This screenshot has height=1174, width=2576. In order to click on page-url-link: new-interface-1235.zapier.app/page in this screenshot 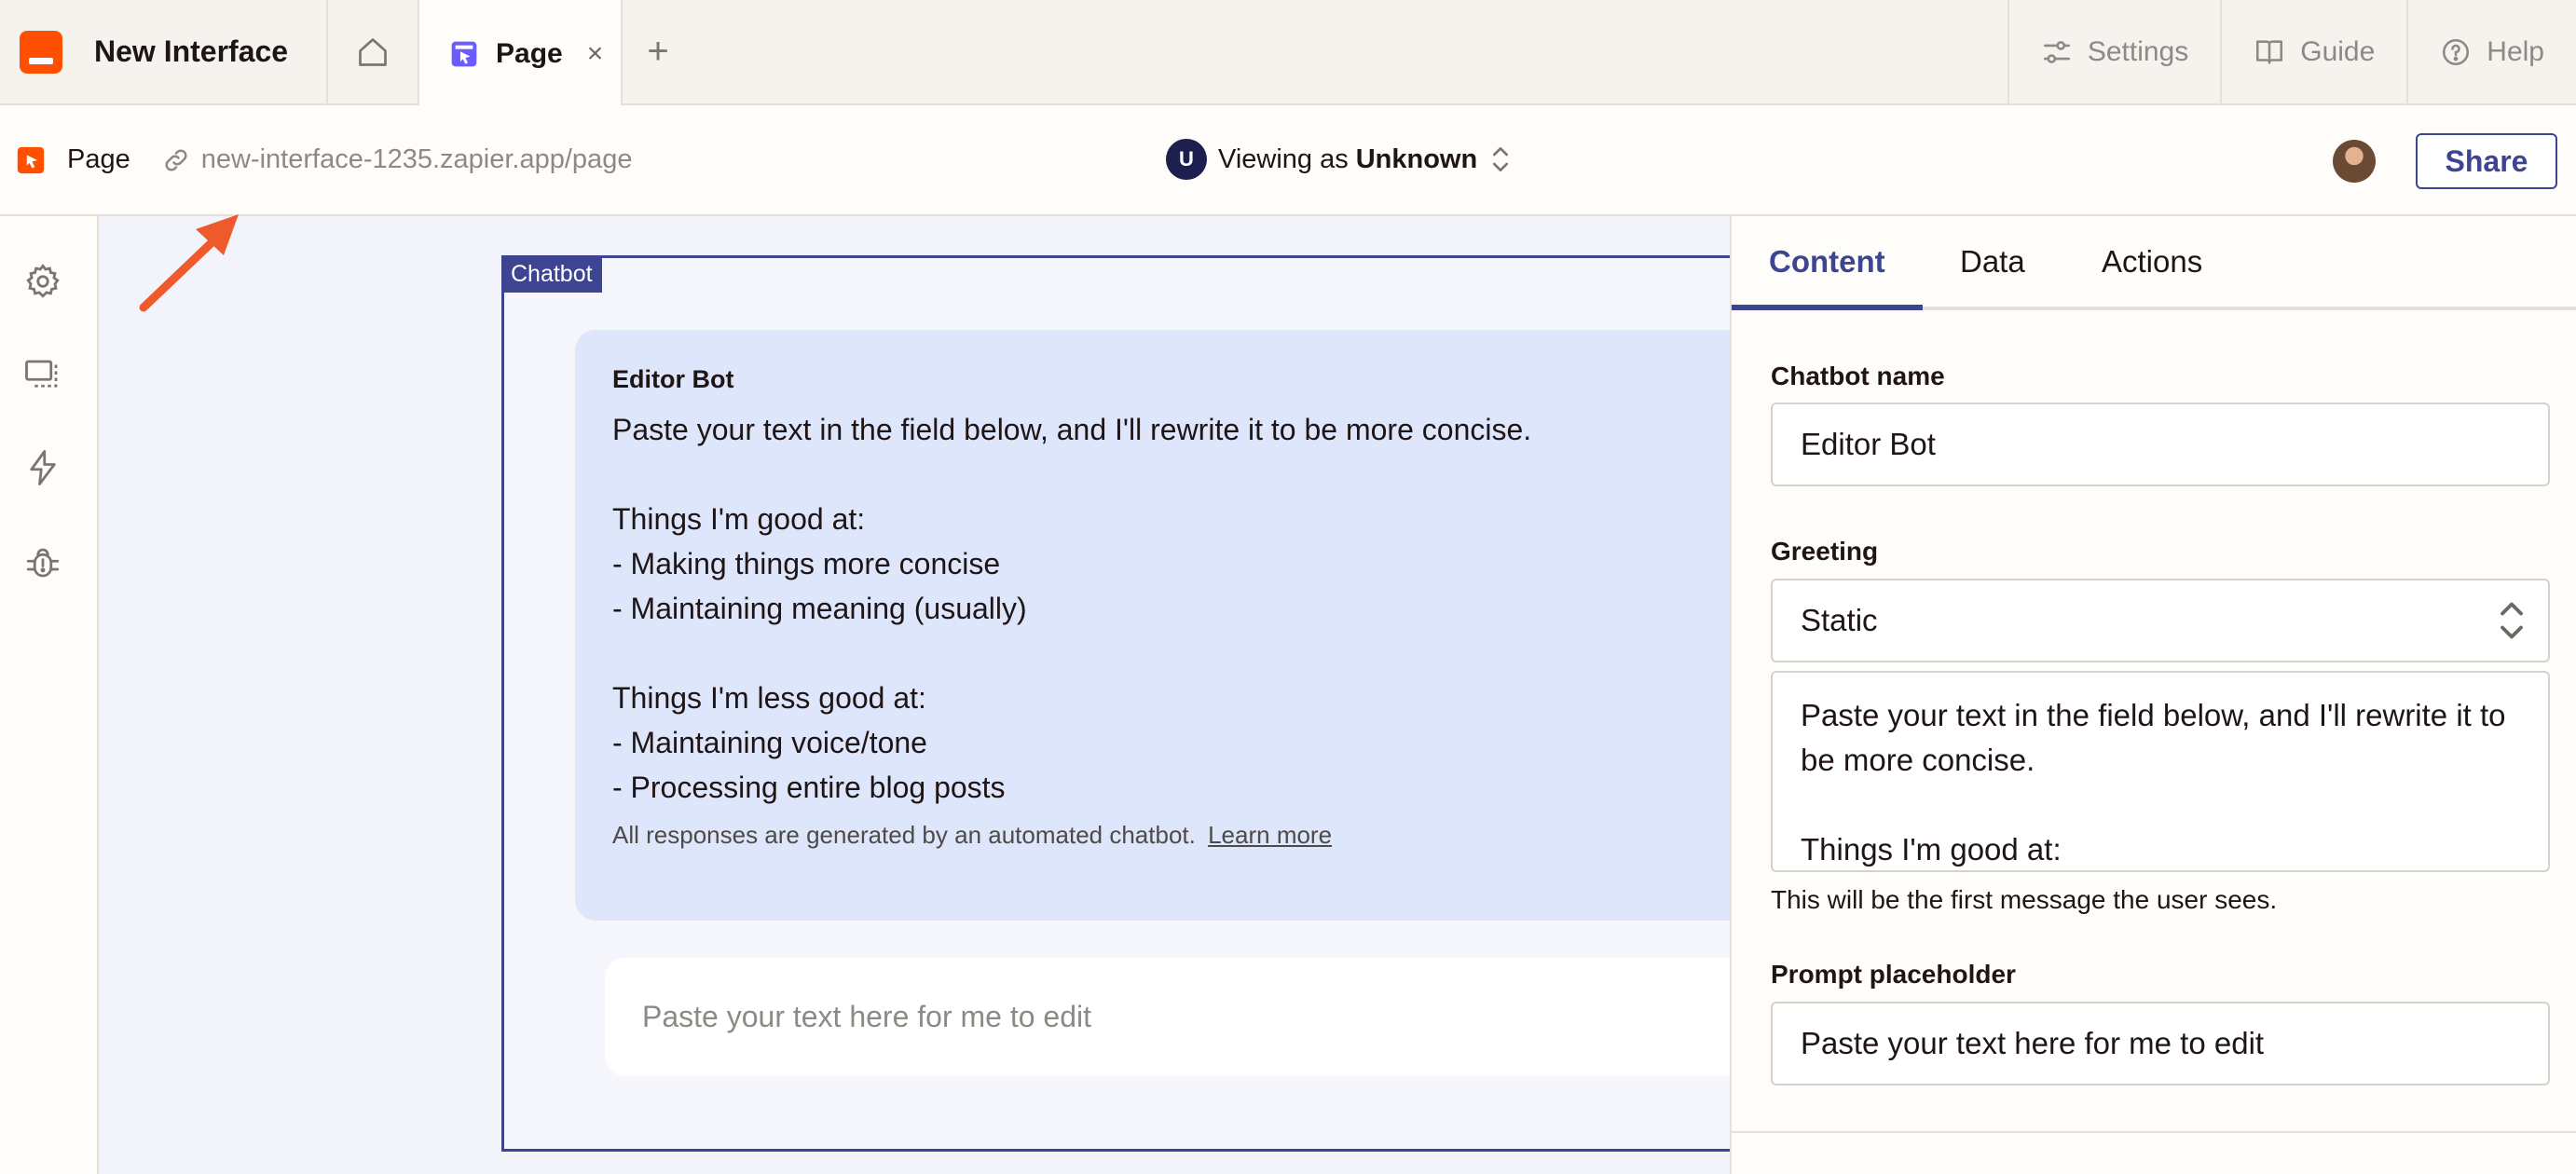, I will do `click(397, 159)`.